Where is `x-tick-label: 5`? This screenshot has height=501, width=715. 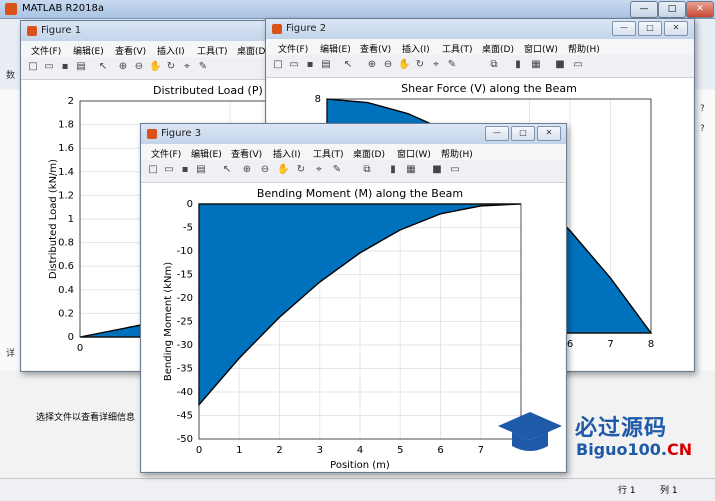
x-tick-label: 5 is located at coordinates (400, 450).